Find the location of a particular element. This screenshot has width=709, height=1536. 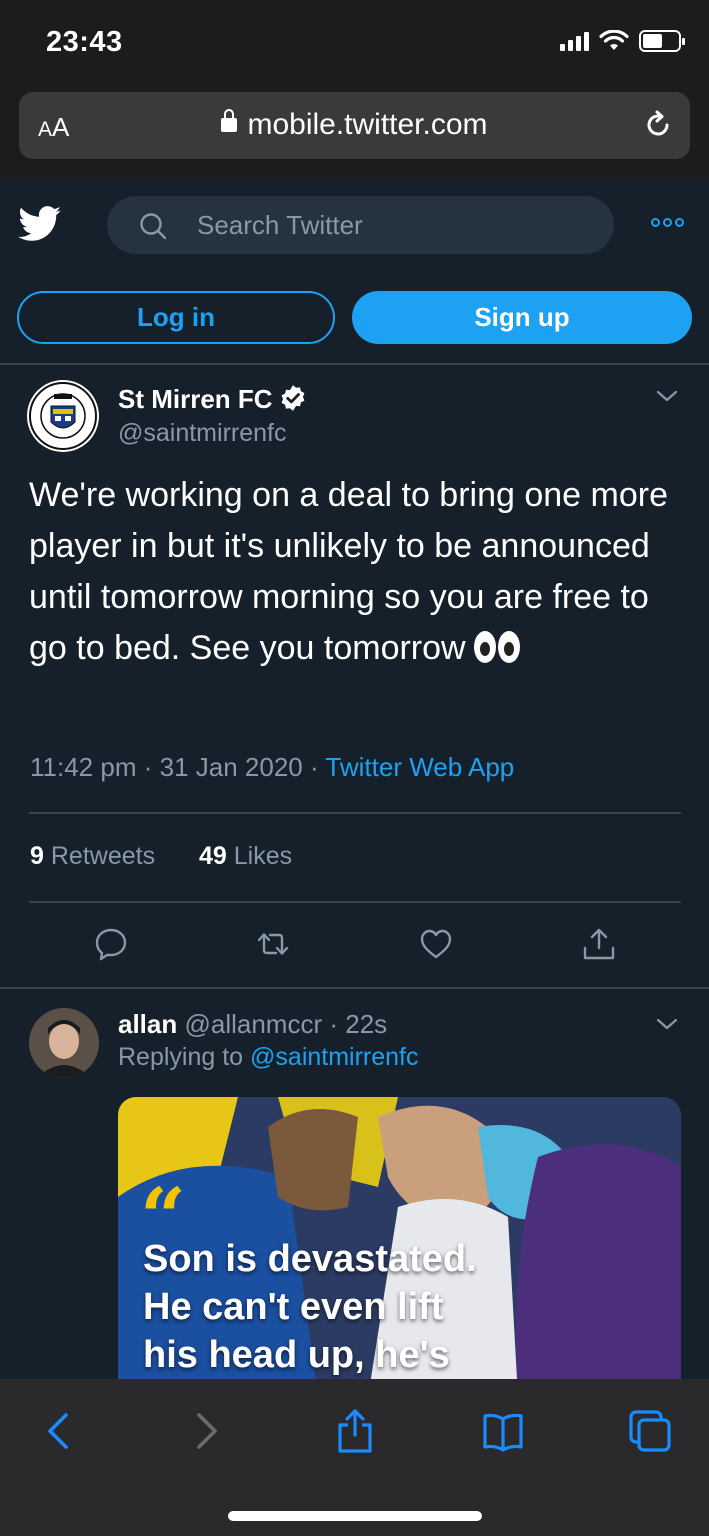

url-display: mobile.twitter.com is located at coordinates (354, 125).